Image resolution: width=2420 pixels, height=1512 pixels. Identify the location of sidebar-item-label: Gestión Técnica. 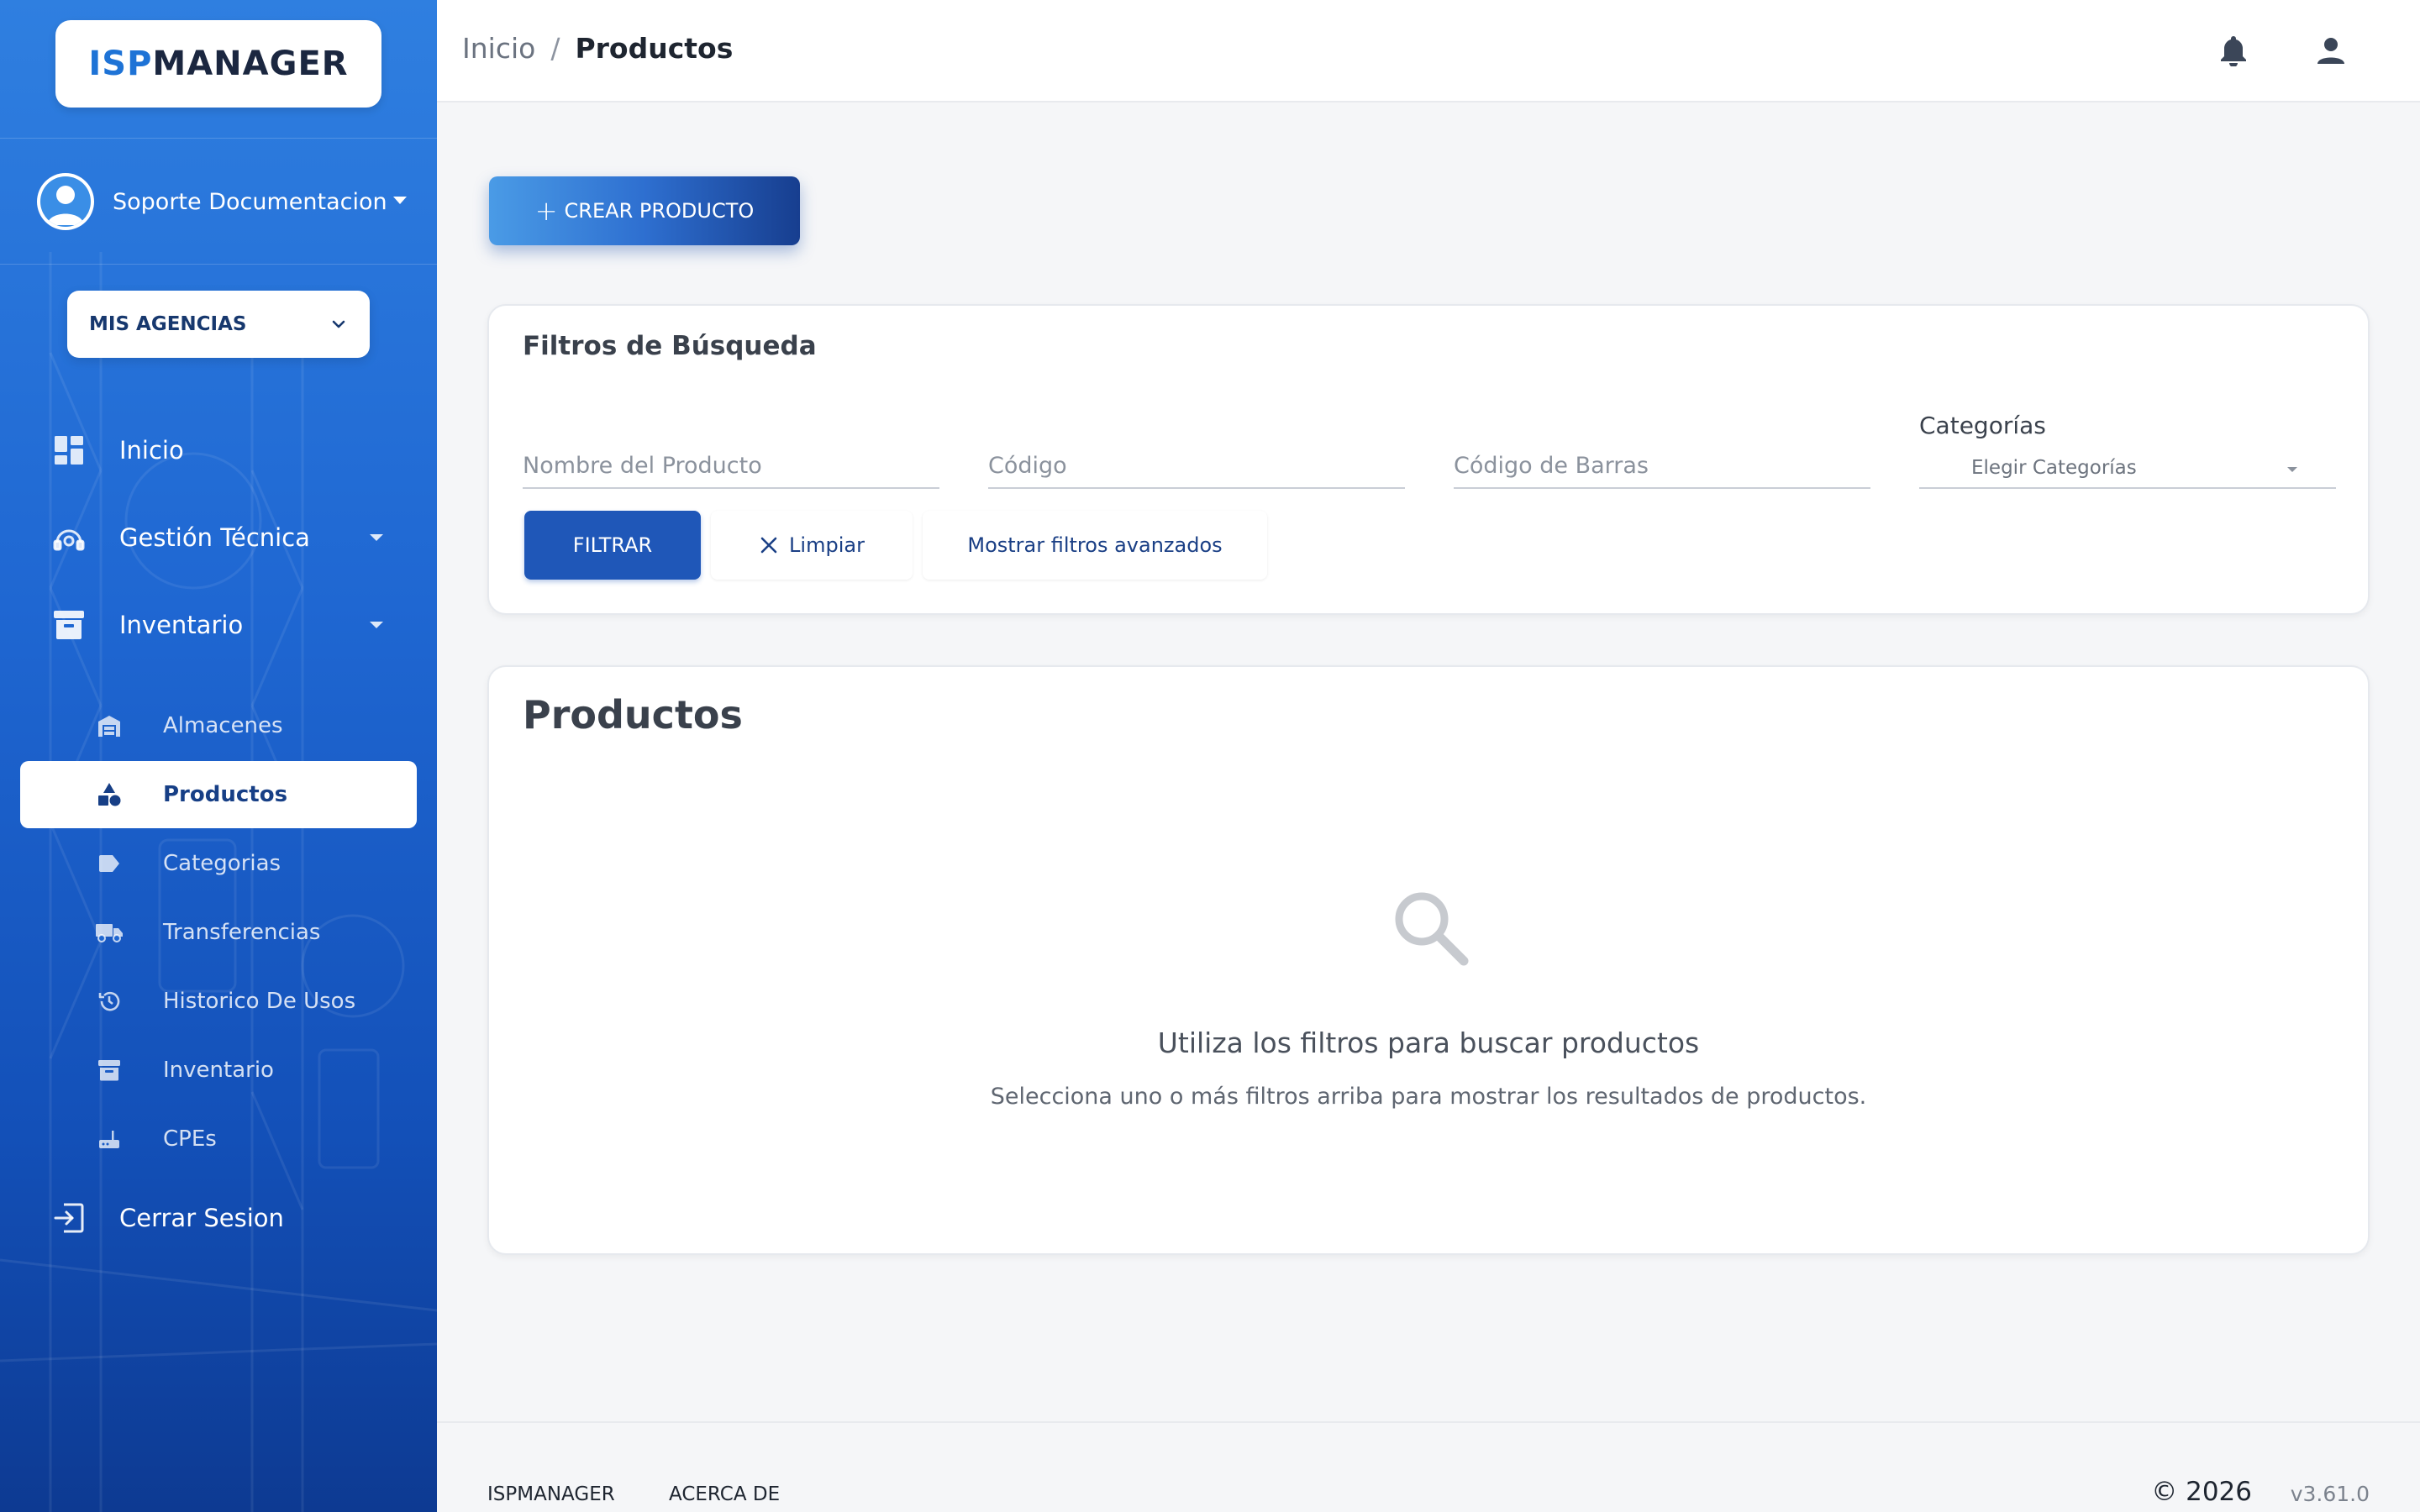
(214, 537).